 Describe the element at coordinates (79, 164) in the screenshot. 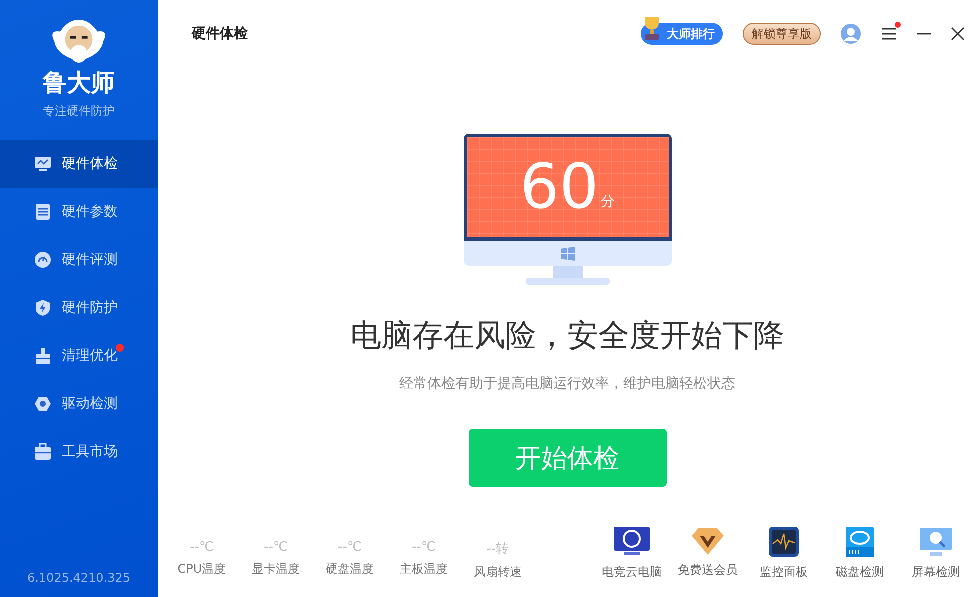

I see `sidebar-item: 硬件体检` at that location.